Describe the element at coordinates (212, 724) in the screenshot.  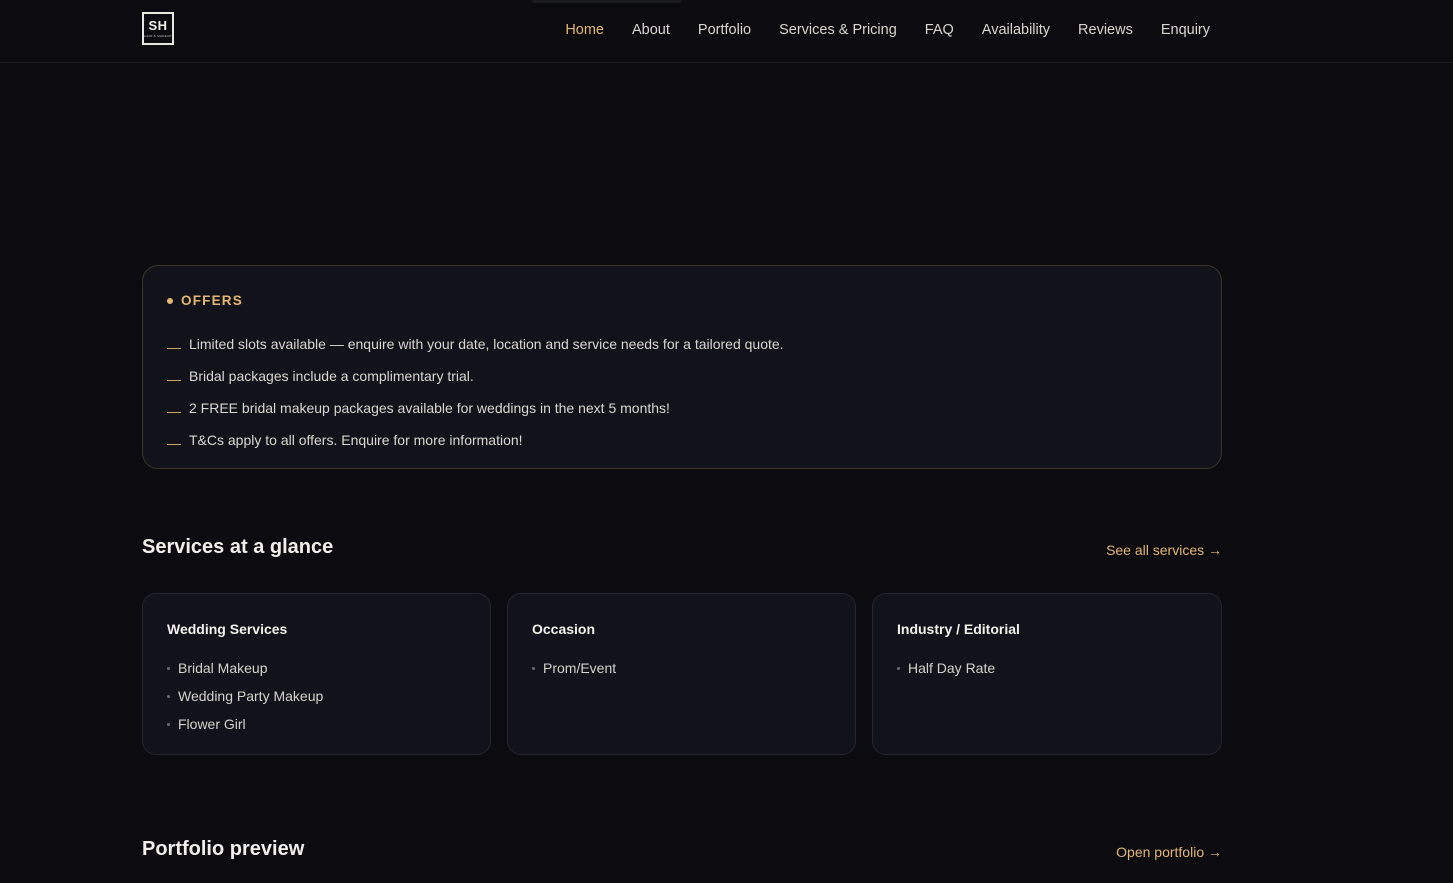
I see `service-item-label: Flower Girl` at that location.